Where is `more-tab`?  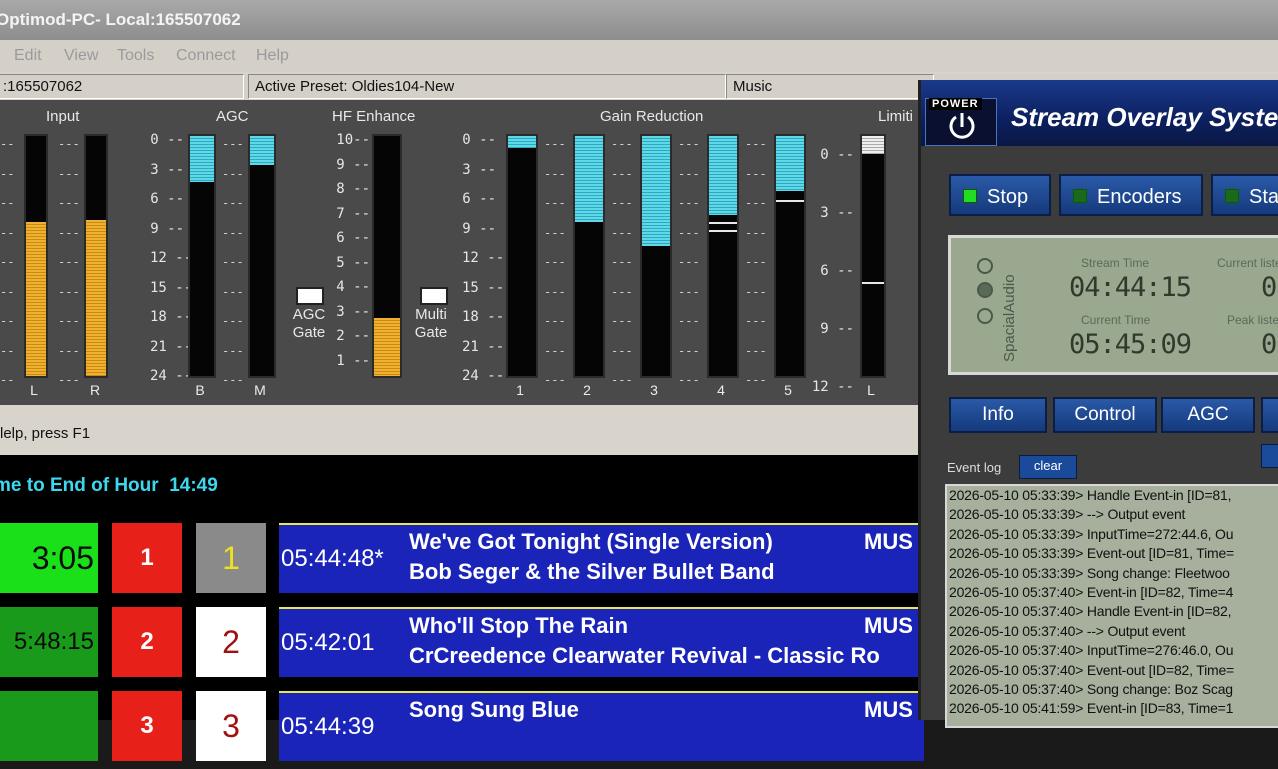
more-tab is located at coordinates (1269, 415).